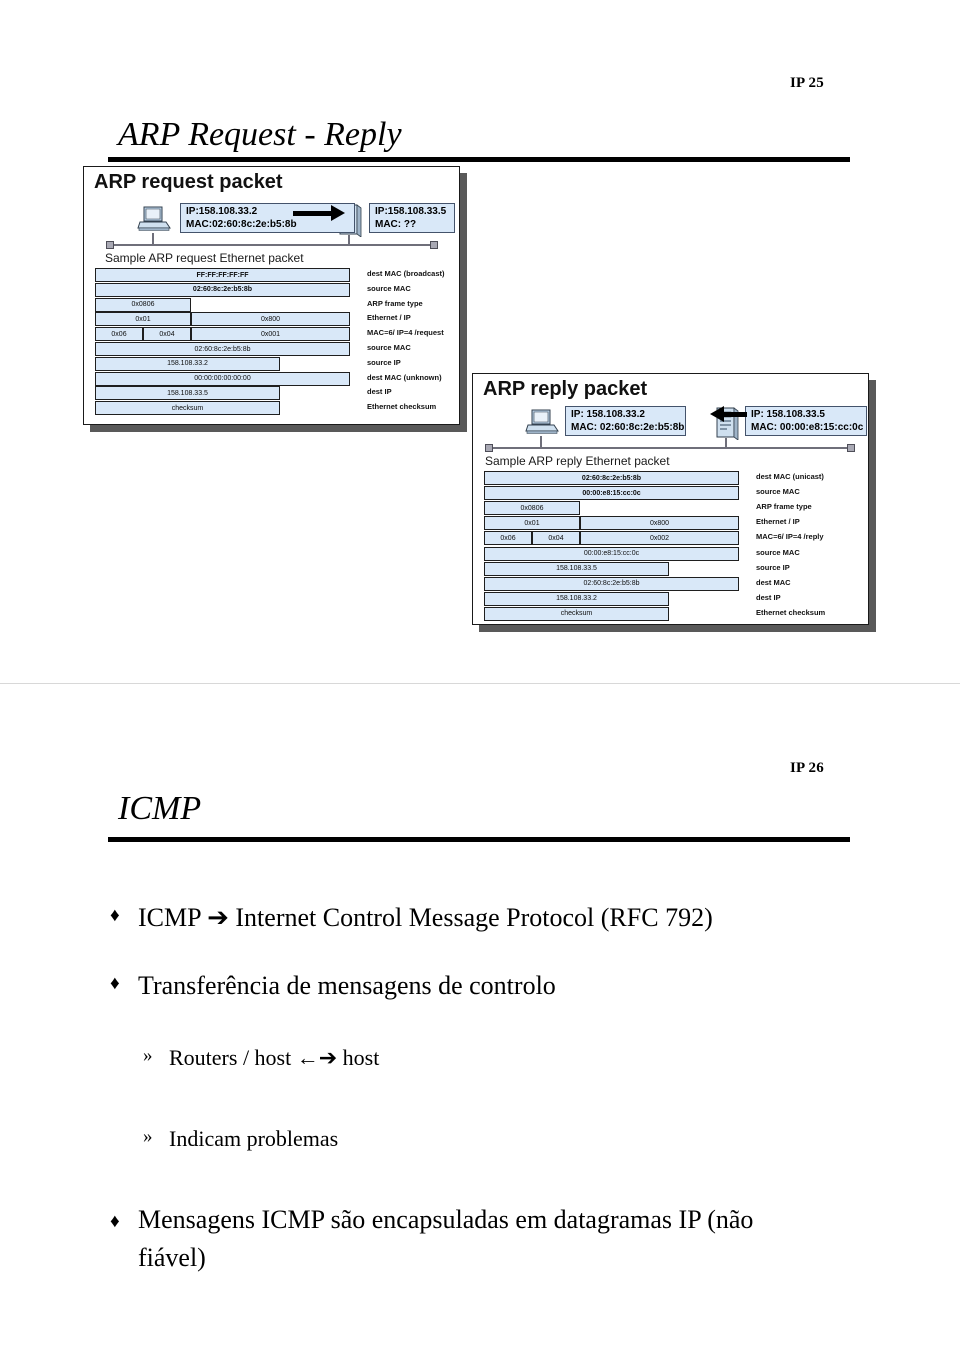 The width and height of the screenshot is (960, 1367). What do you see at coordinates (628, 427) in the screenshot?
I see `reply-host-mac: MAC: 02:60:8c:2e:b5:8b` at bounding box center [628, 427].